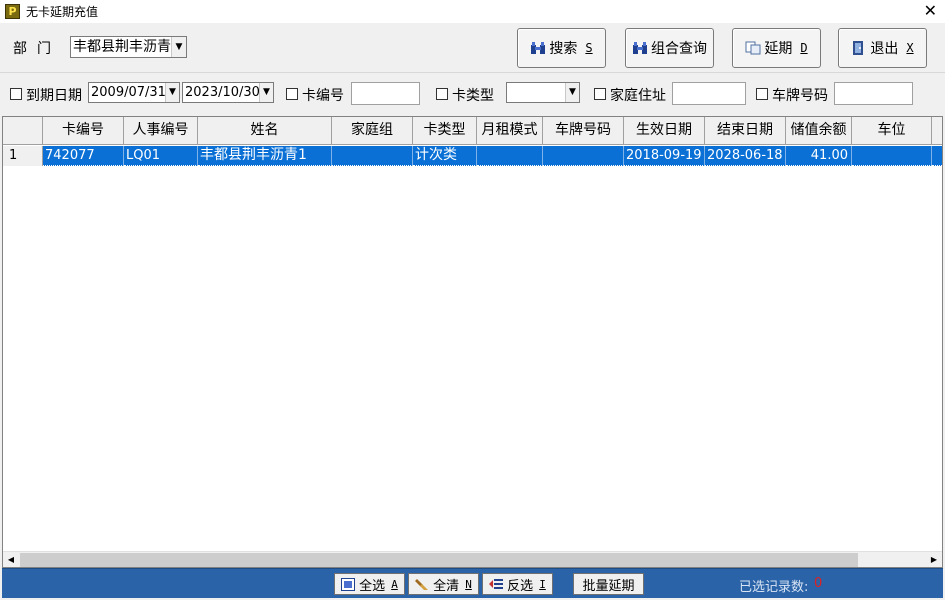 This screenshot has height=600, width=945. I want to click on clear-all-label: 全清, so click(446, 586).